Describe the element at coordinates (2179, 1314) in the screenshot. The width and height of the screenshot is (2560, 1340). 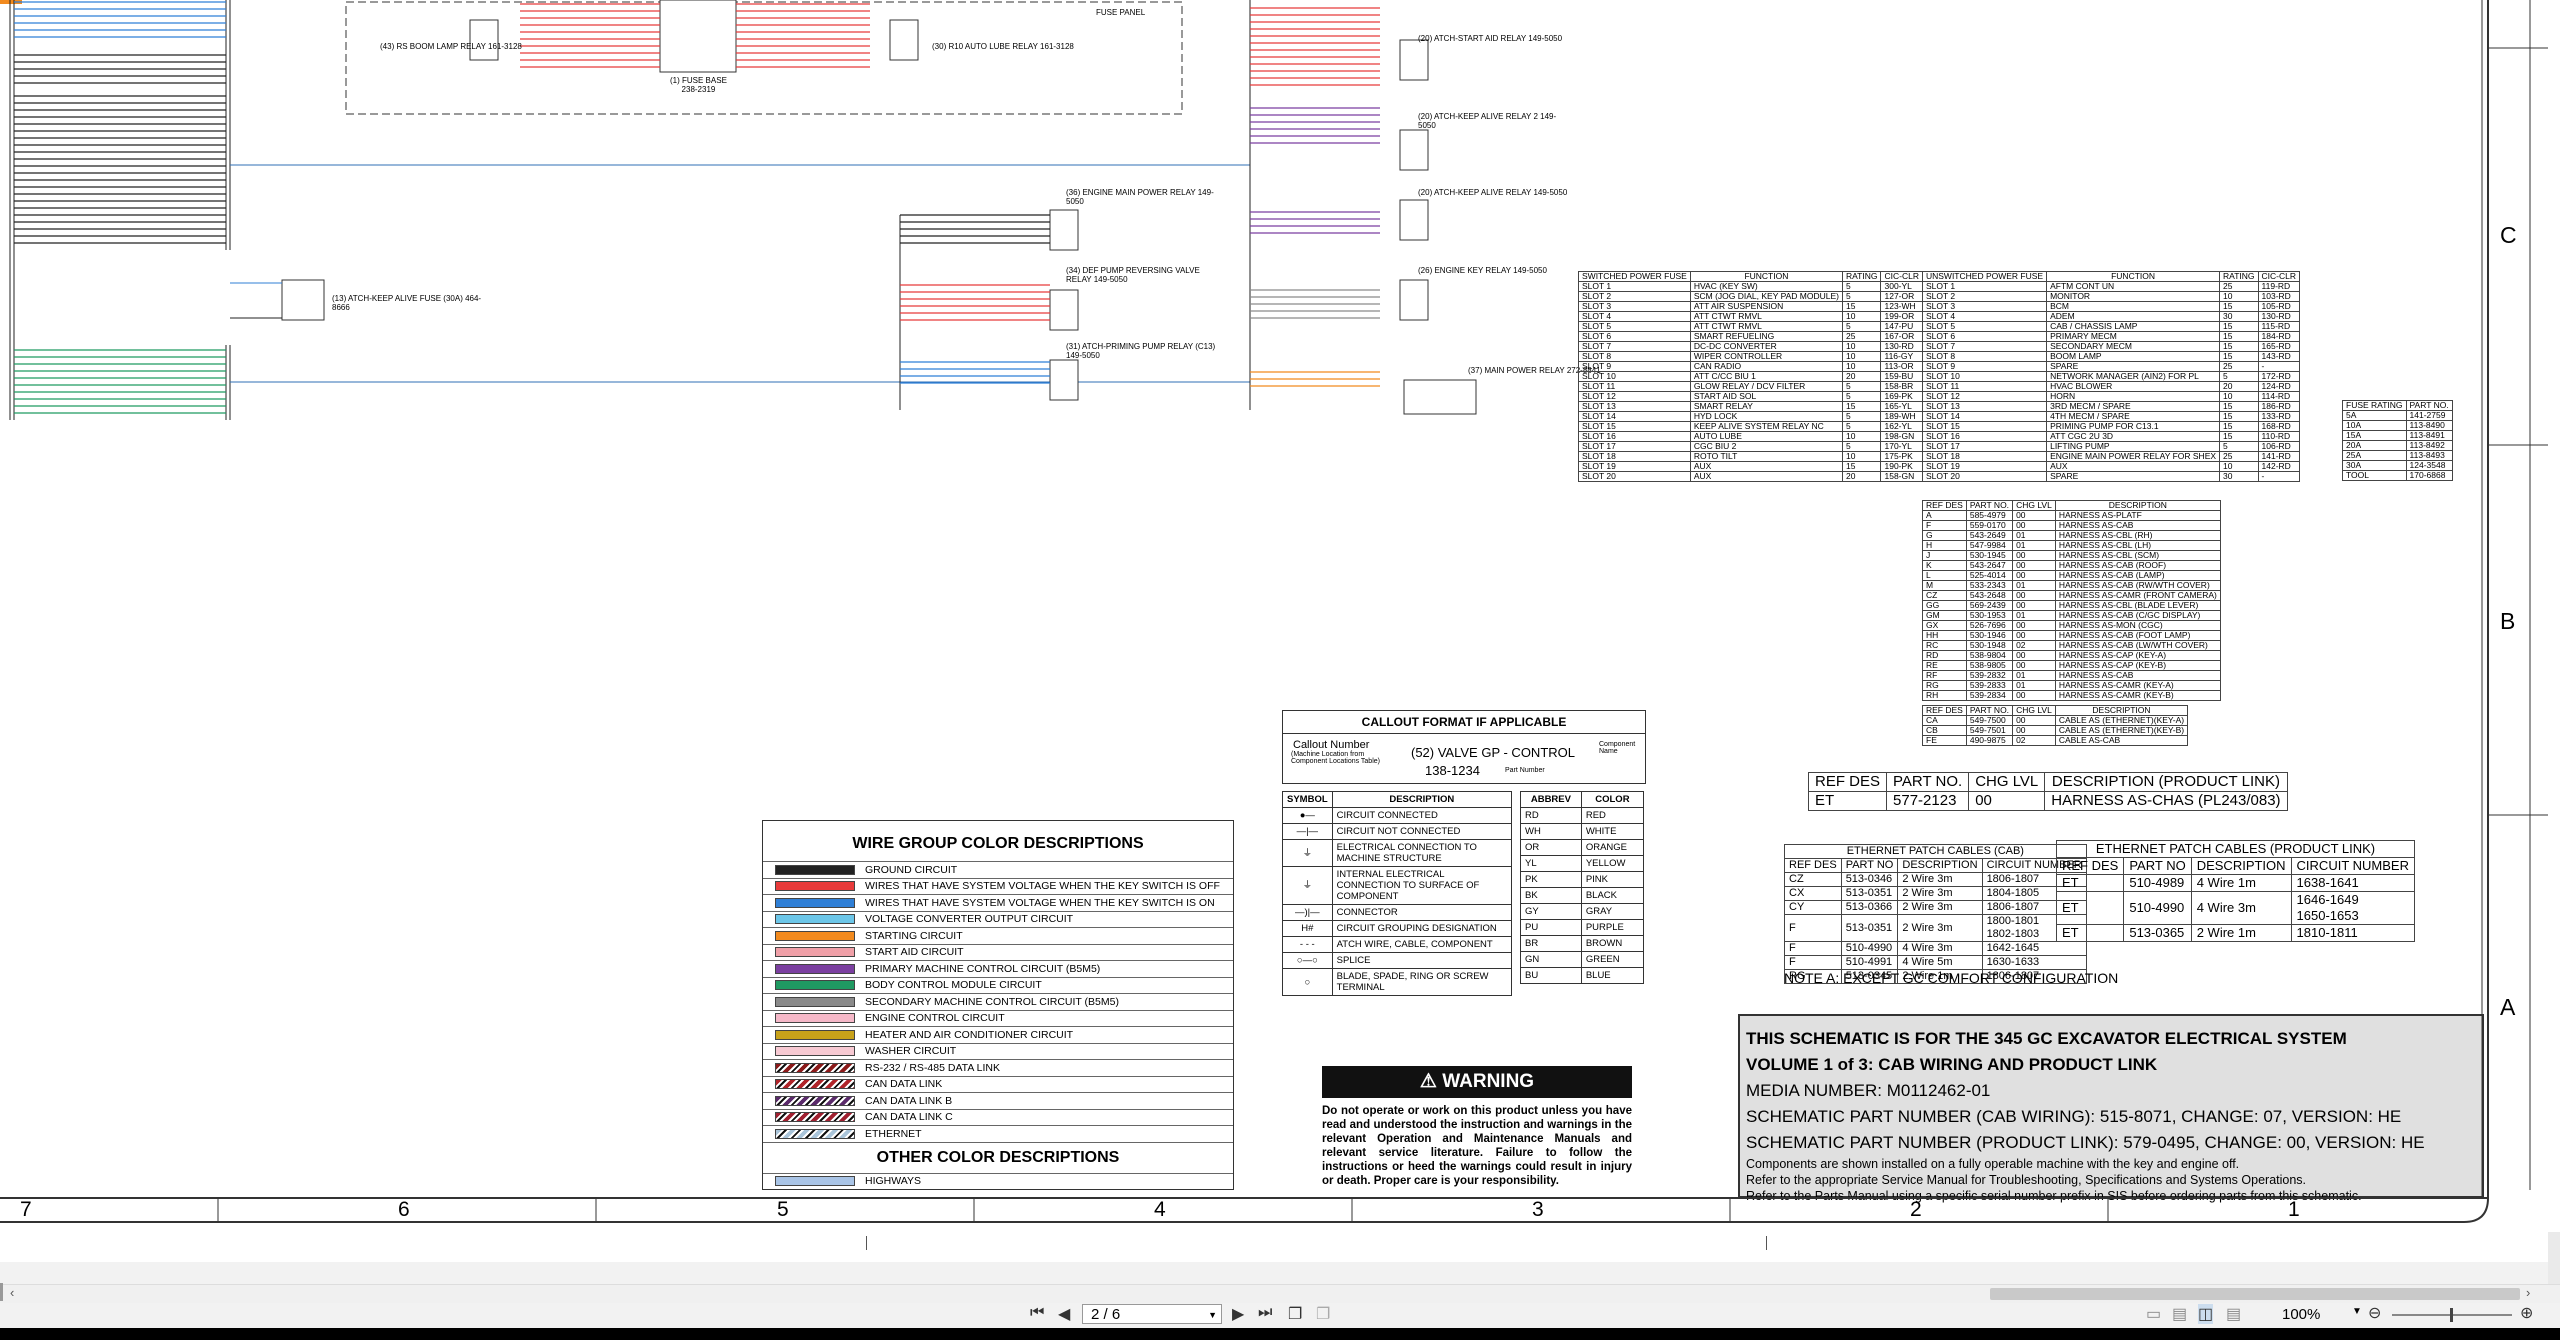
I see `continuous-view-icon: ▤` at that location.